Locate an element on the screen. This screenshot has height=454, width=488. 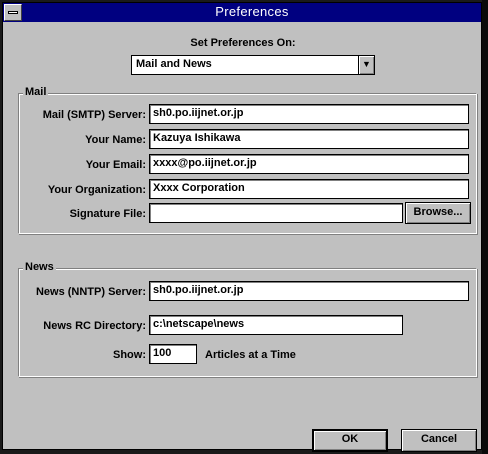
nntp-server-label: News (NNTP) Server: is located at coordinates (90, 292).